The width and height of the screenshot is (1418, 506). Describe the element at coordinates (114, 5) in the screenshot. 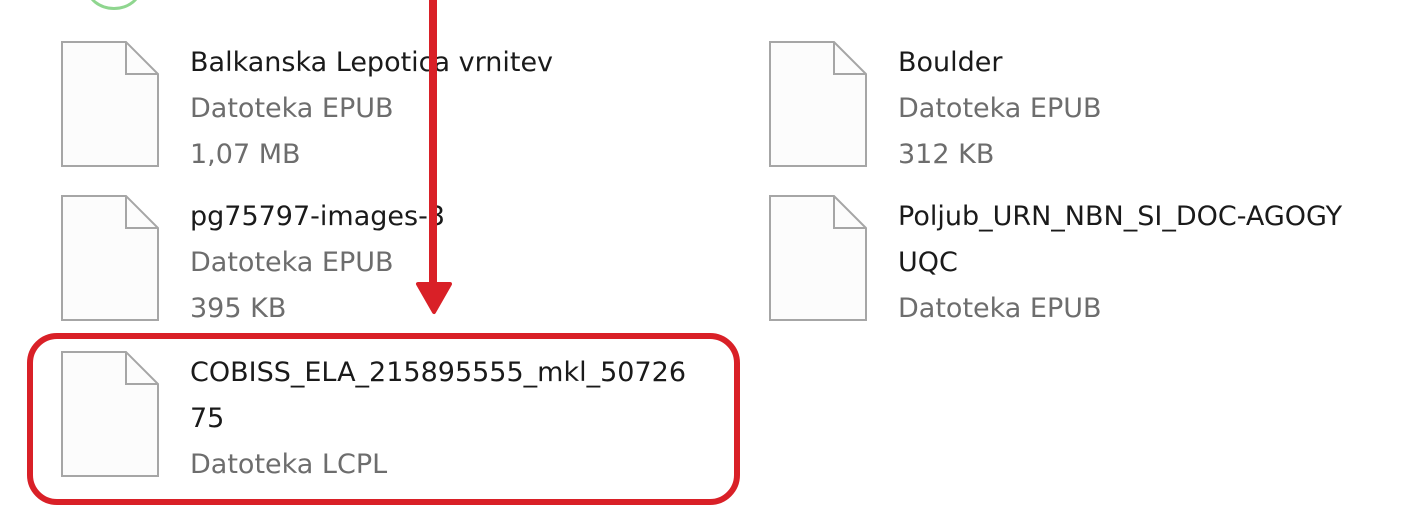

I see `partial-icon-edge` at that location.